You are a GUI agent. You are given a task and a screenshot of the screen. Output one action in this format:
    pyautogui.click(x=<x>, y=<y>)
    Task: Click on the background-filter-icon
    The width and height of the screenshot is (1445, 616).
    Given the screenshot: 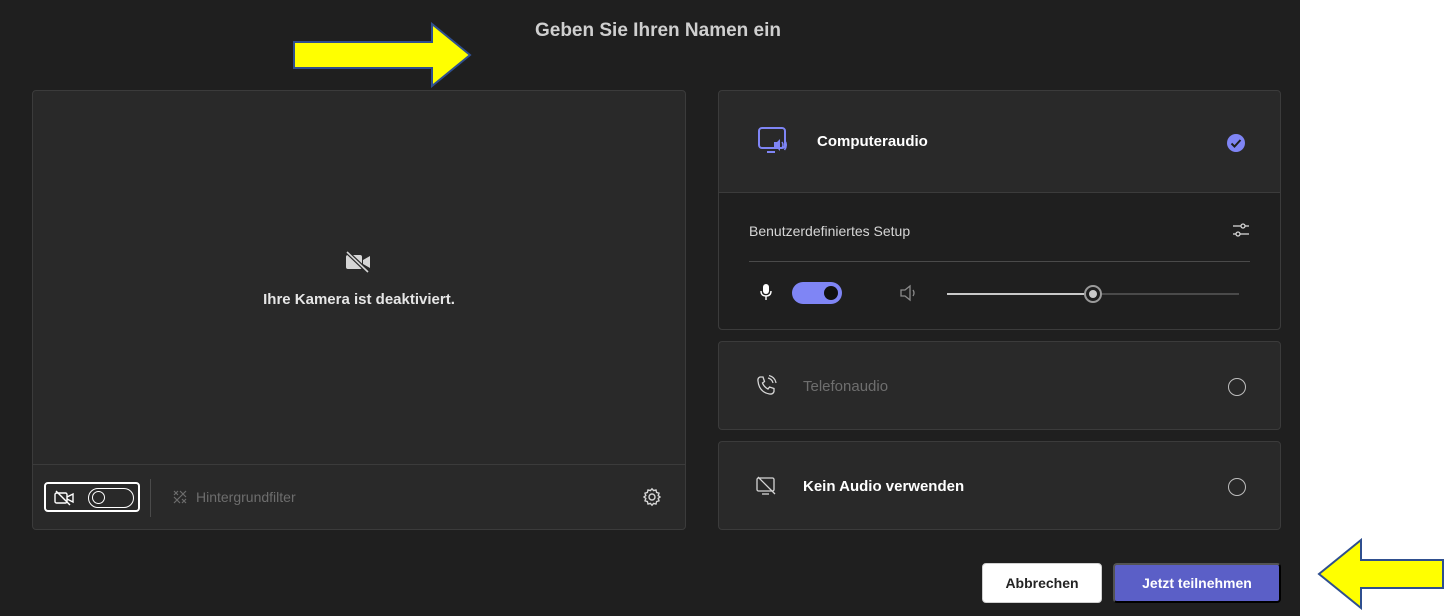 What is the action you would take?
    pyautogui.click(x=180, y=497)
    